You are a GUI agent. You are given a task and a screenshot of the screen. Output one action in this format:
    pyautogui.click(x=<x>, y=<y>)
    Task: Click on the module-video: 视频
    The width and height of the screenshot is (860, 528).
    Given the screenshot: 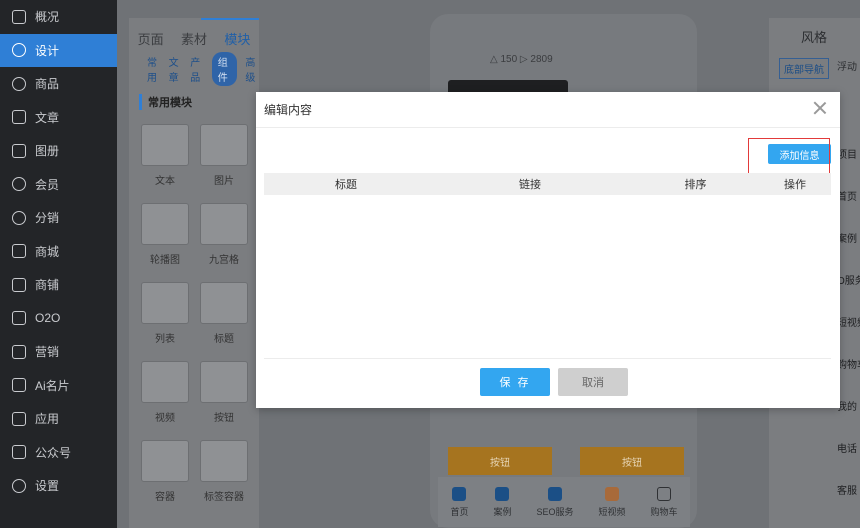 What is the action you would take?
    pyautogui.click(x=170, y=392)
    